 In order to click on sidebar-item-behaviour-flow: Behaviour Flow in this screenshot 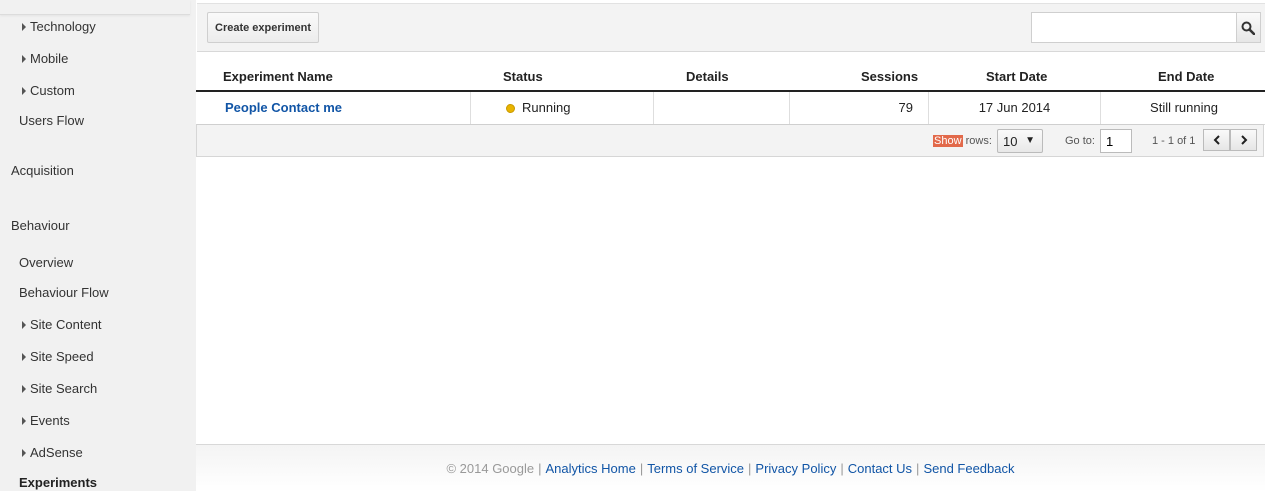, I will do `click(64, 293)`.